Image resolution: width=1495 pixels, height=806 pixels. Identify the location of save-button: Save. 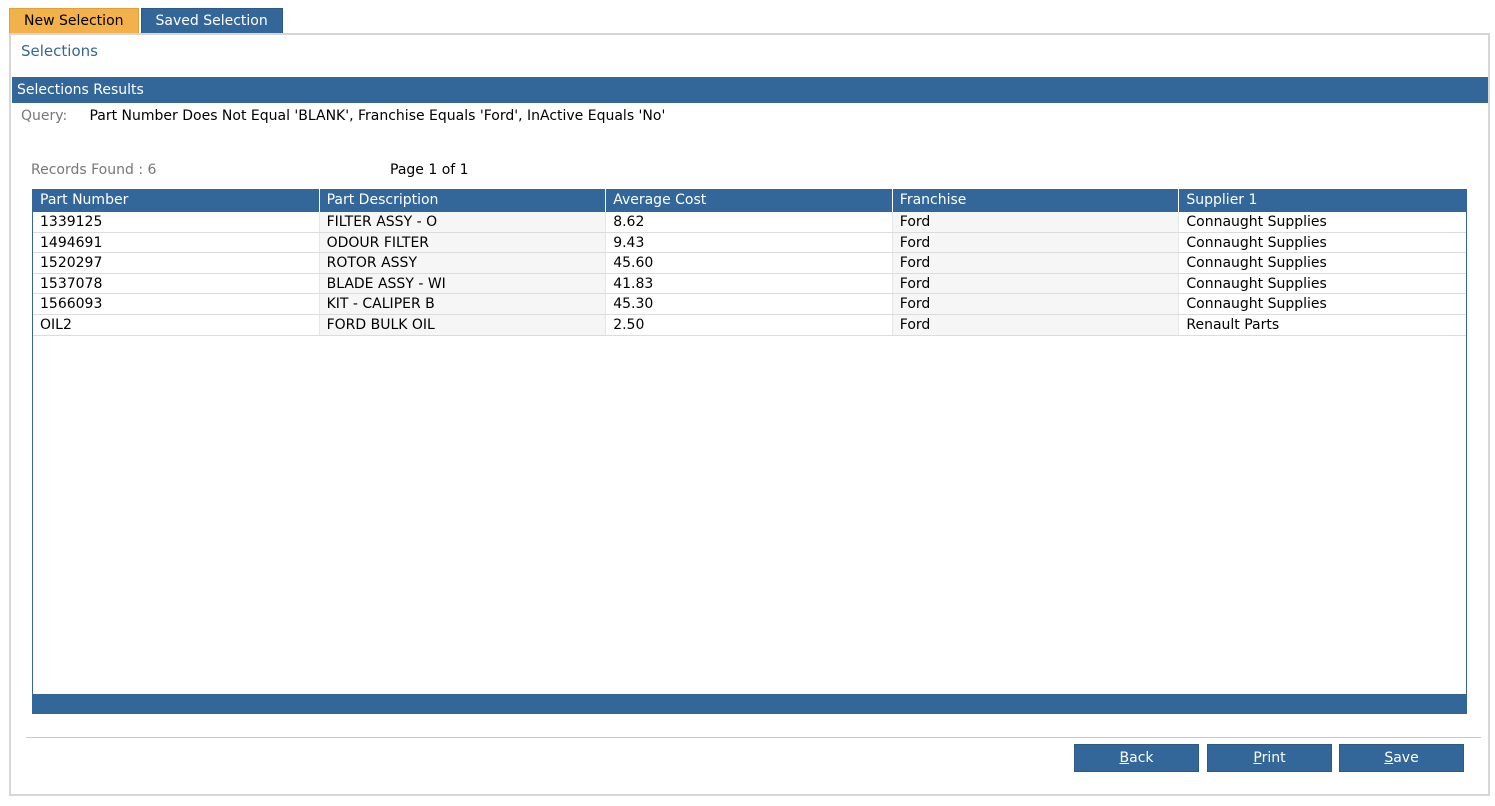
(1401, 758).